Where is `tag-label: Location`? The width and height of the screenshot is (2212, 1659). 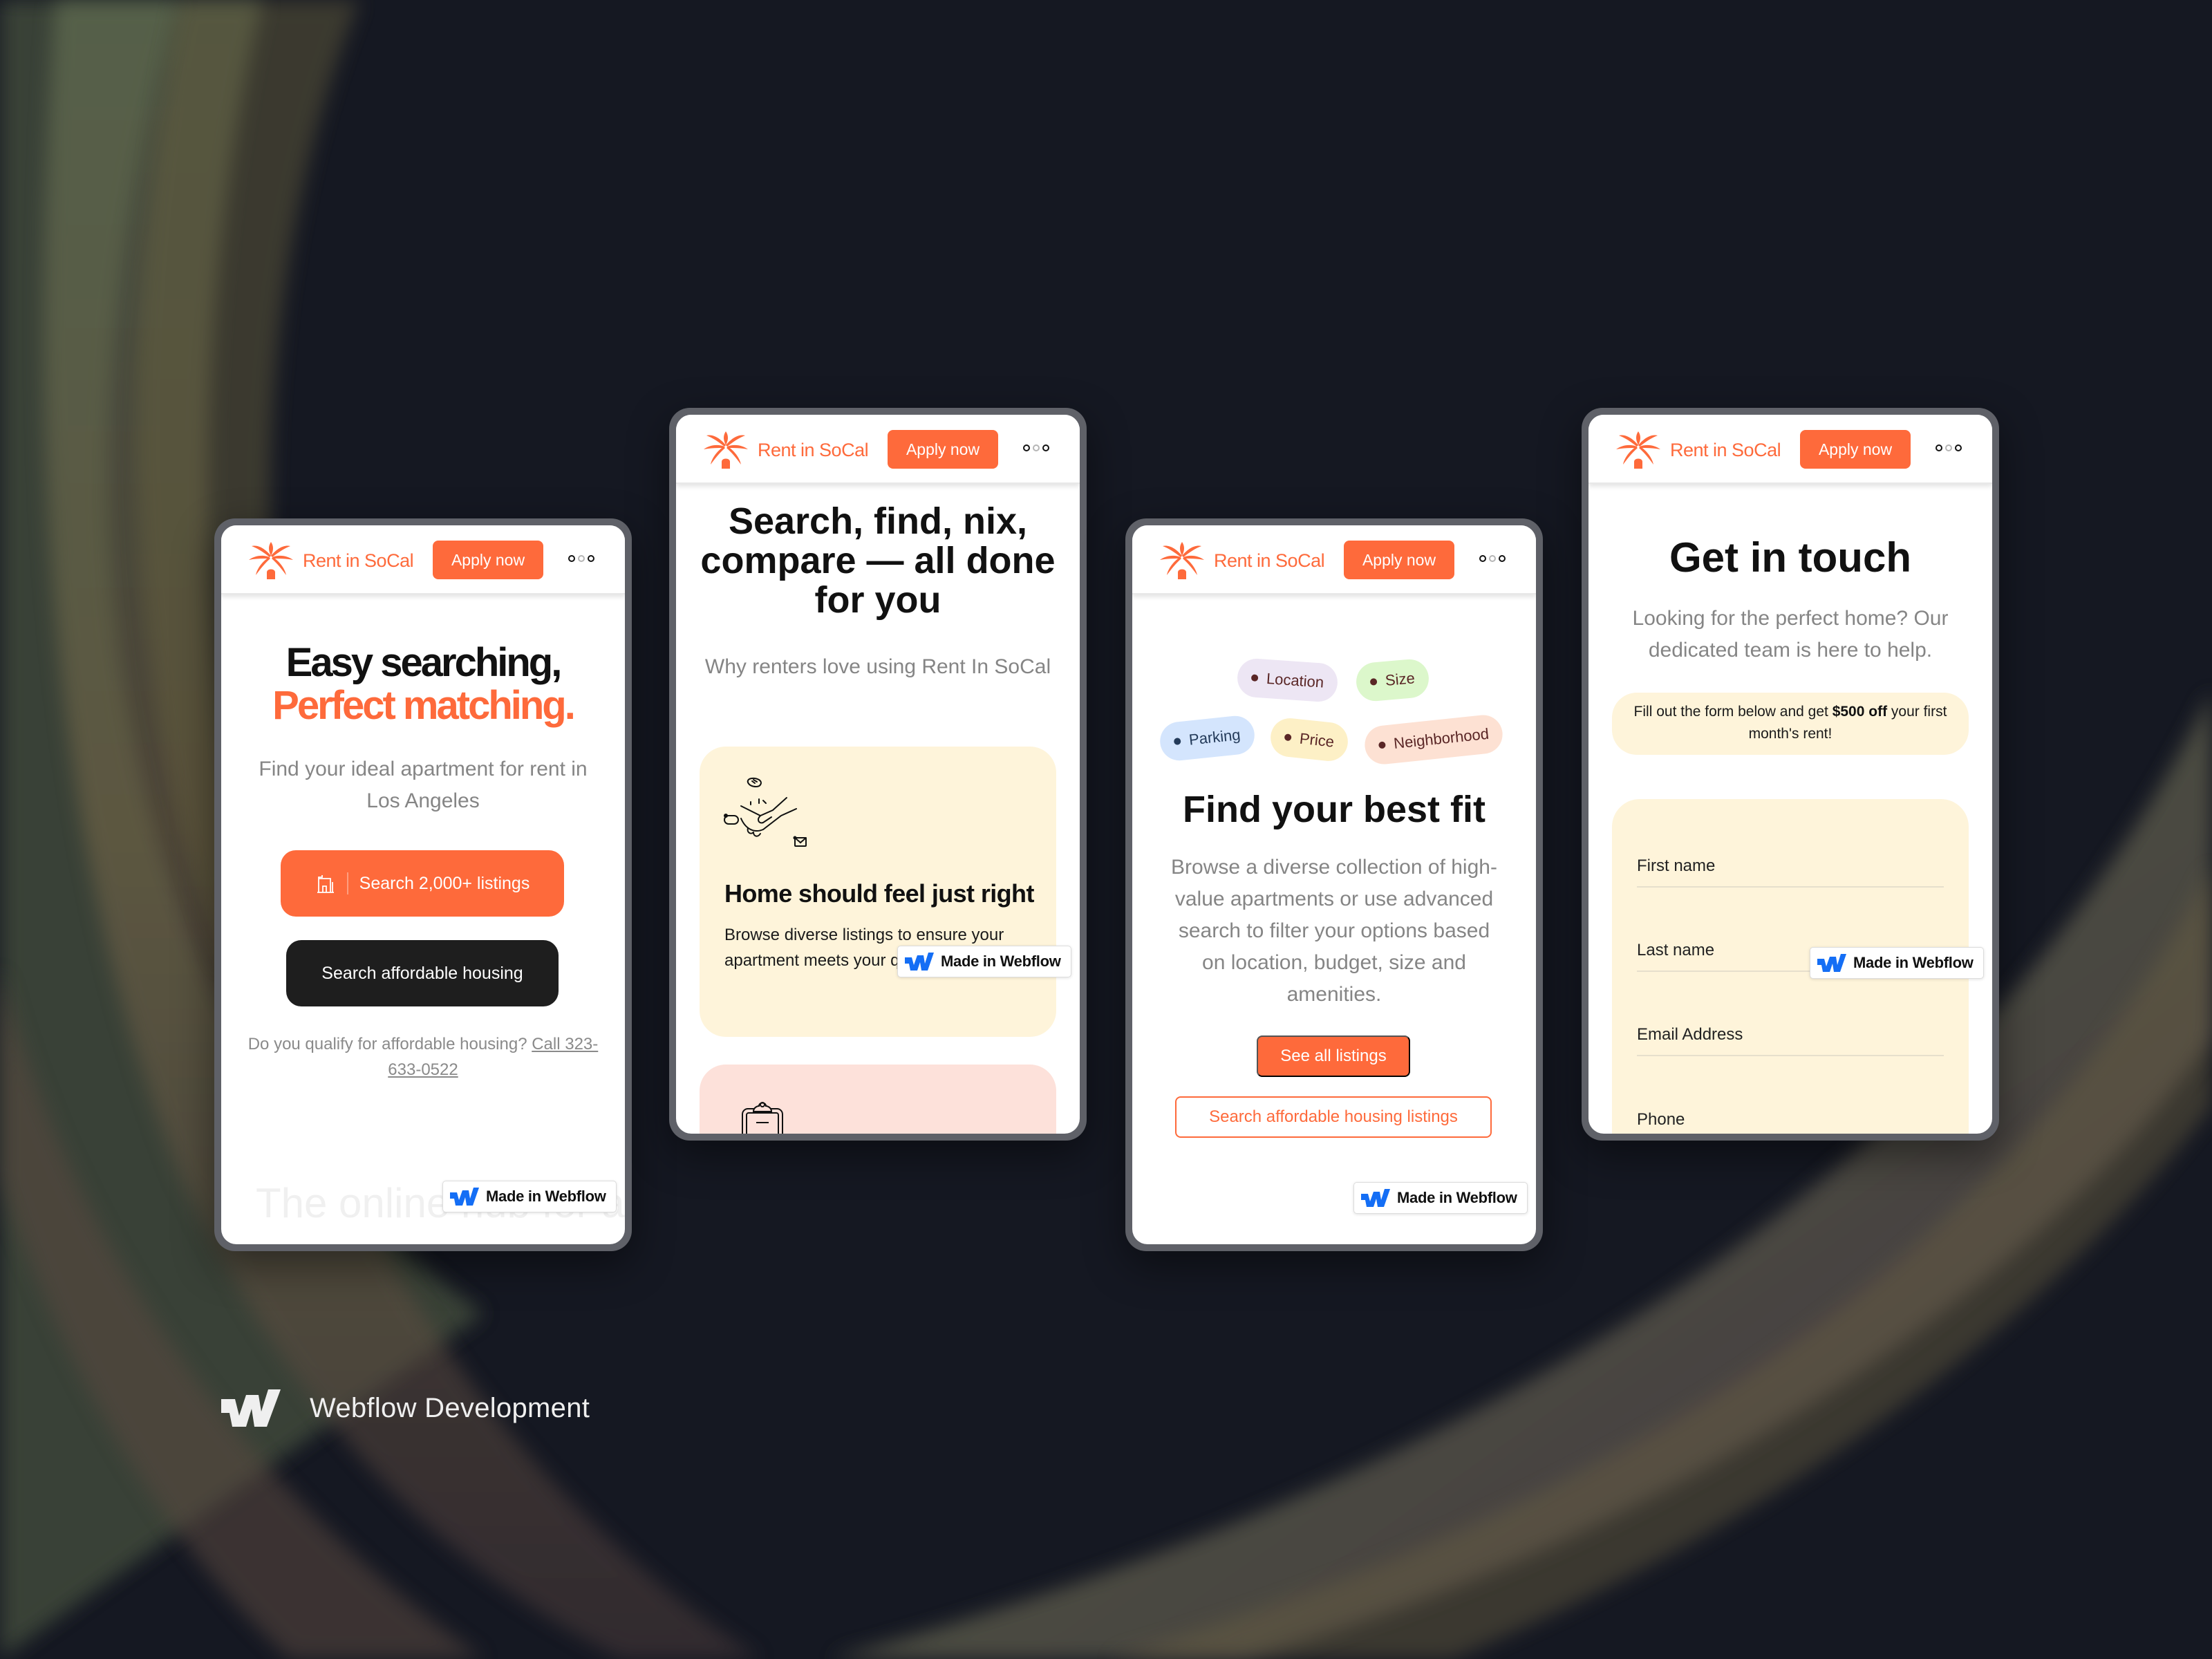 tag-label: Location is located at coordinates (1295, 680).